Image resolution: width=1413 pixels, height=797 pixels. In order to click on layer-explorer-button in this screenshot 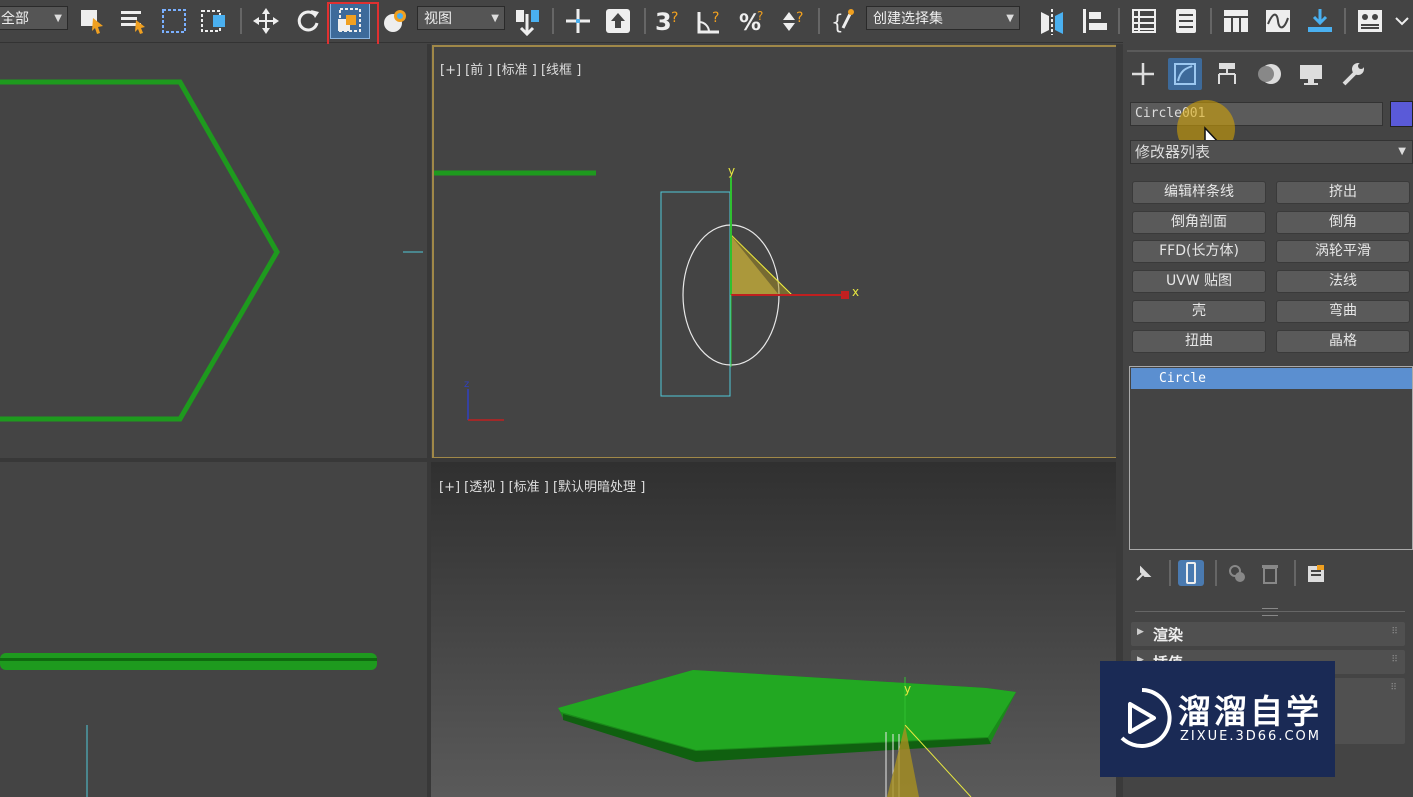, I will do `click(1186, 21)`.